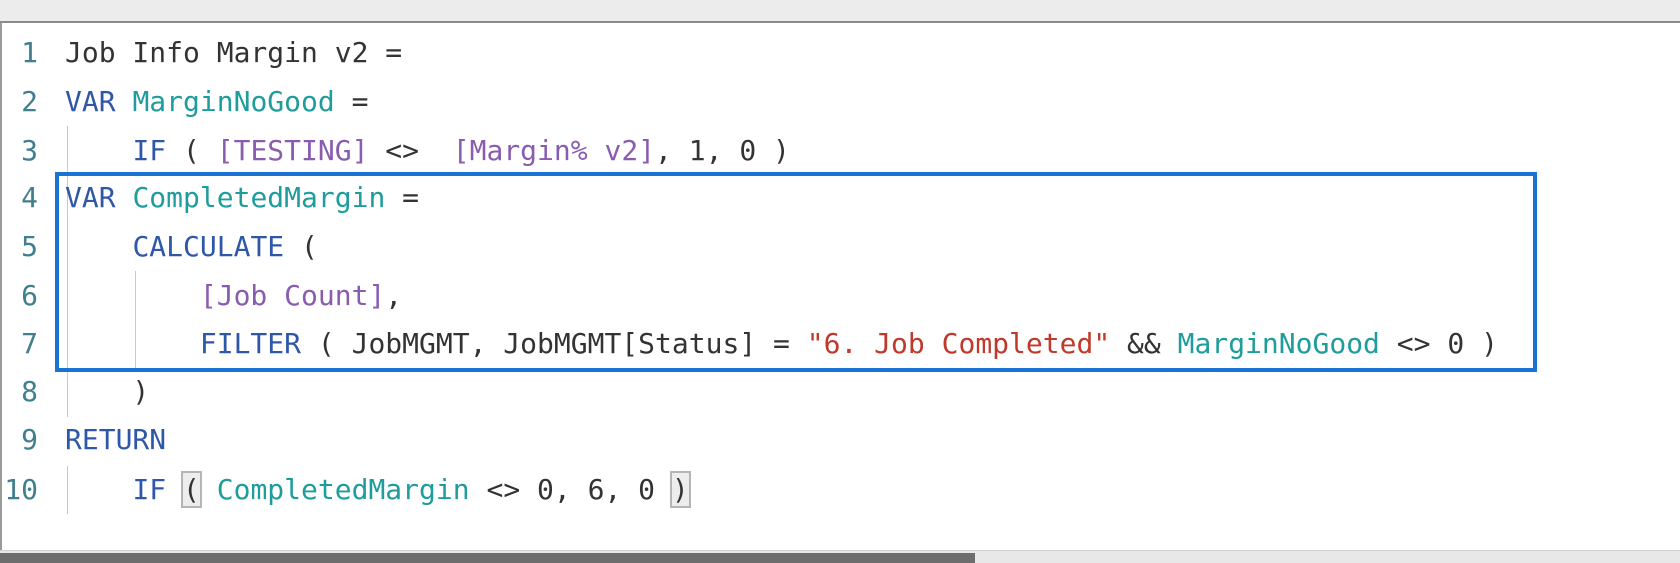  What do you see at coordinates (840, 440) in the screenshot?
I see `code-line: 9 RETURN` at bounding box center [840, 440].